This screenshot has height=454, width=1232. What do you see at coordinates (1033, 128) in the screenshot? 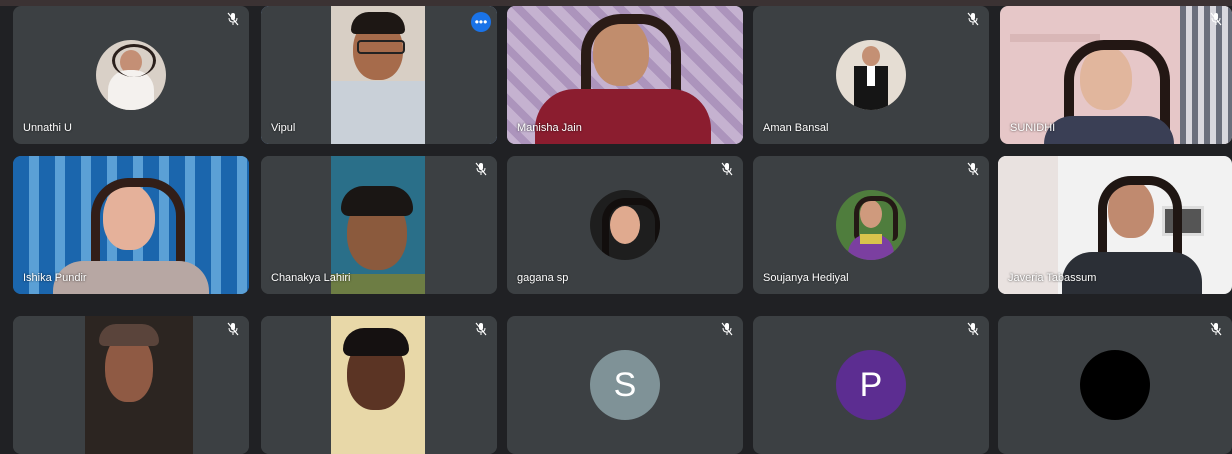
I see `participant-name: SUNIDHI` at bounding box center [1033, 128].